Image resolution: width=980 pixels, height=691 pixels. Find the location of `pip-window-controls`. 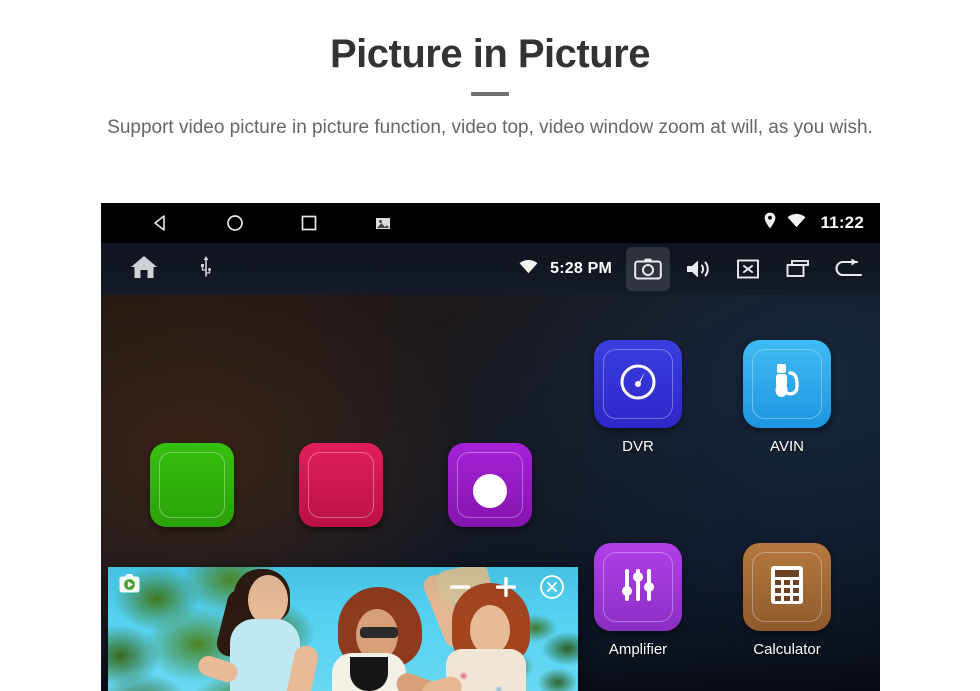

pip-window-controls is located at coordinates (506, 587).